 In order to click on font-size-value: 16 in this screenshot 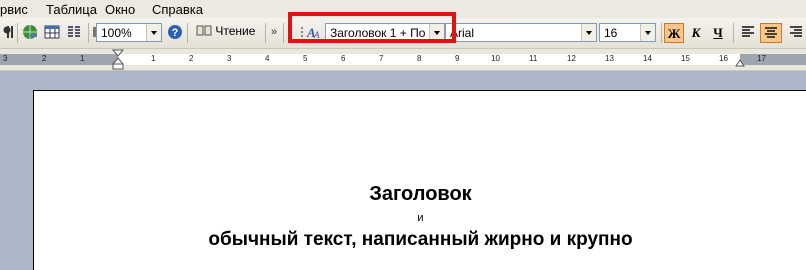, I will do `click(611, 33)`.